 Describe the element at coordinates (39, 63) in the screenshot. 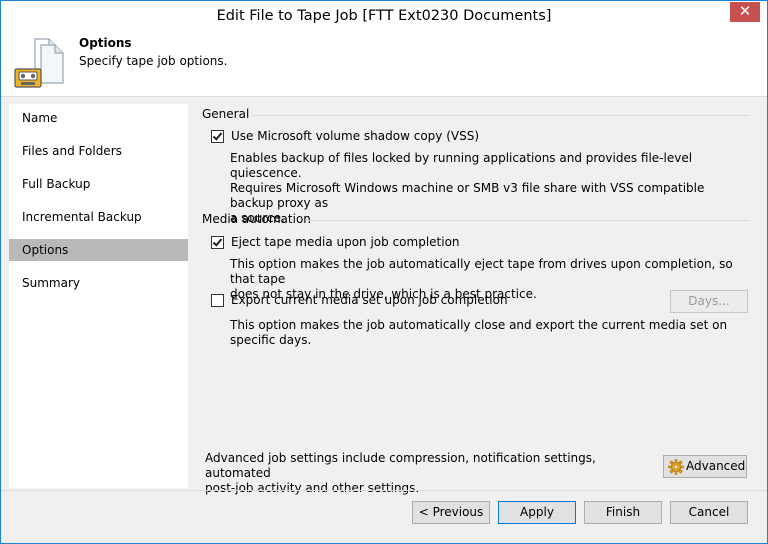

I see `tape-documents-icon` at that location.